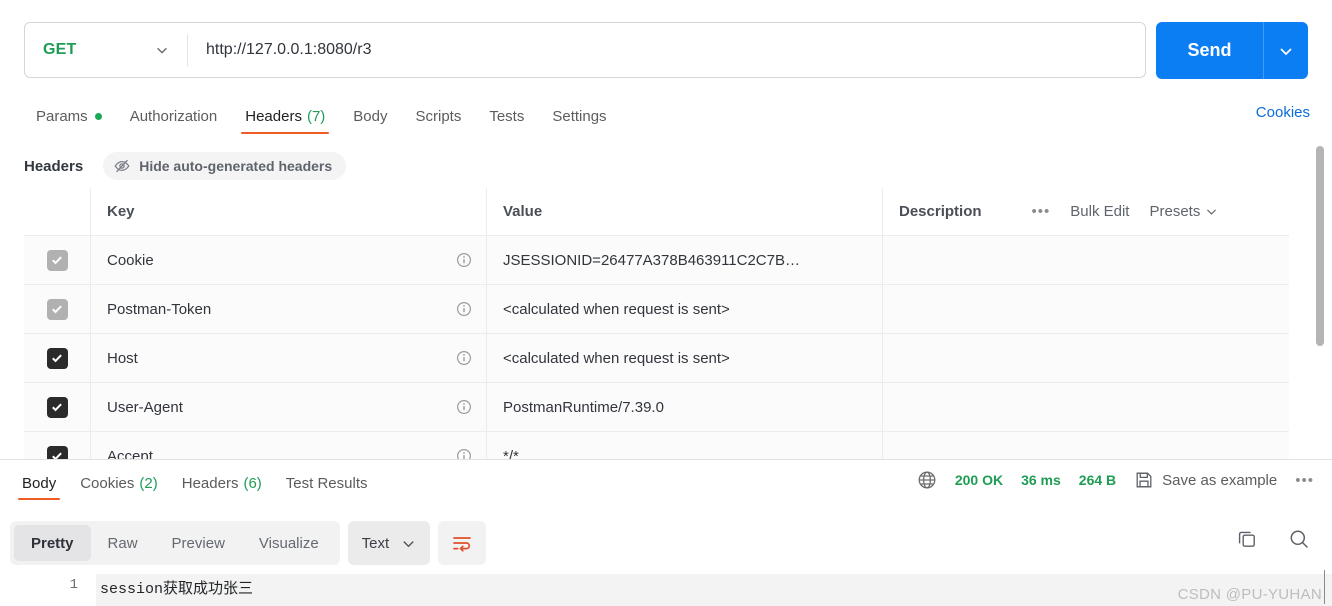 This screenshot has height=606, width=1332. What do you see at coordinates (60, 49) in the screenshot?
I see `http-method-label: GET` at bounding box center [60, 49].